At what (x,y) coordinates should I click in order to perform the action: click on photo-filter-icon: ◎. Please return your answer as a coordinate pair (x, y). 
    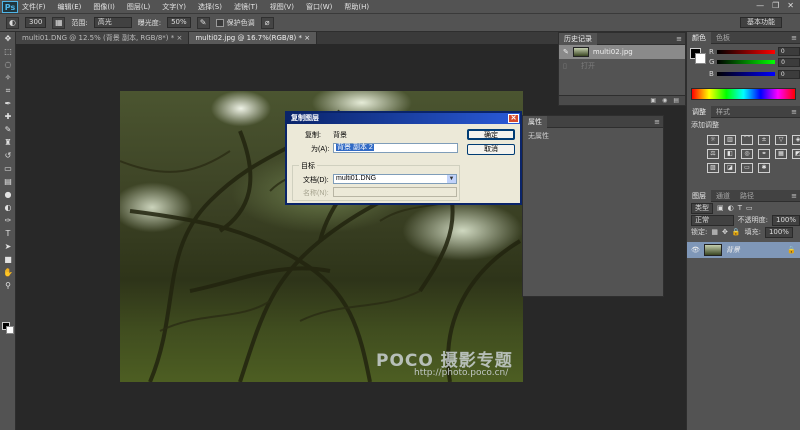
    Looking at the image, I should click on (747, 154).